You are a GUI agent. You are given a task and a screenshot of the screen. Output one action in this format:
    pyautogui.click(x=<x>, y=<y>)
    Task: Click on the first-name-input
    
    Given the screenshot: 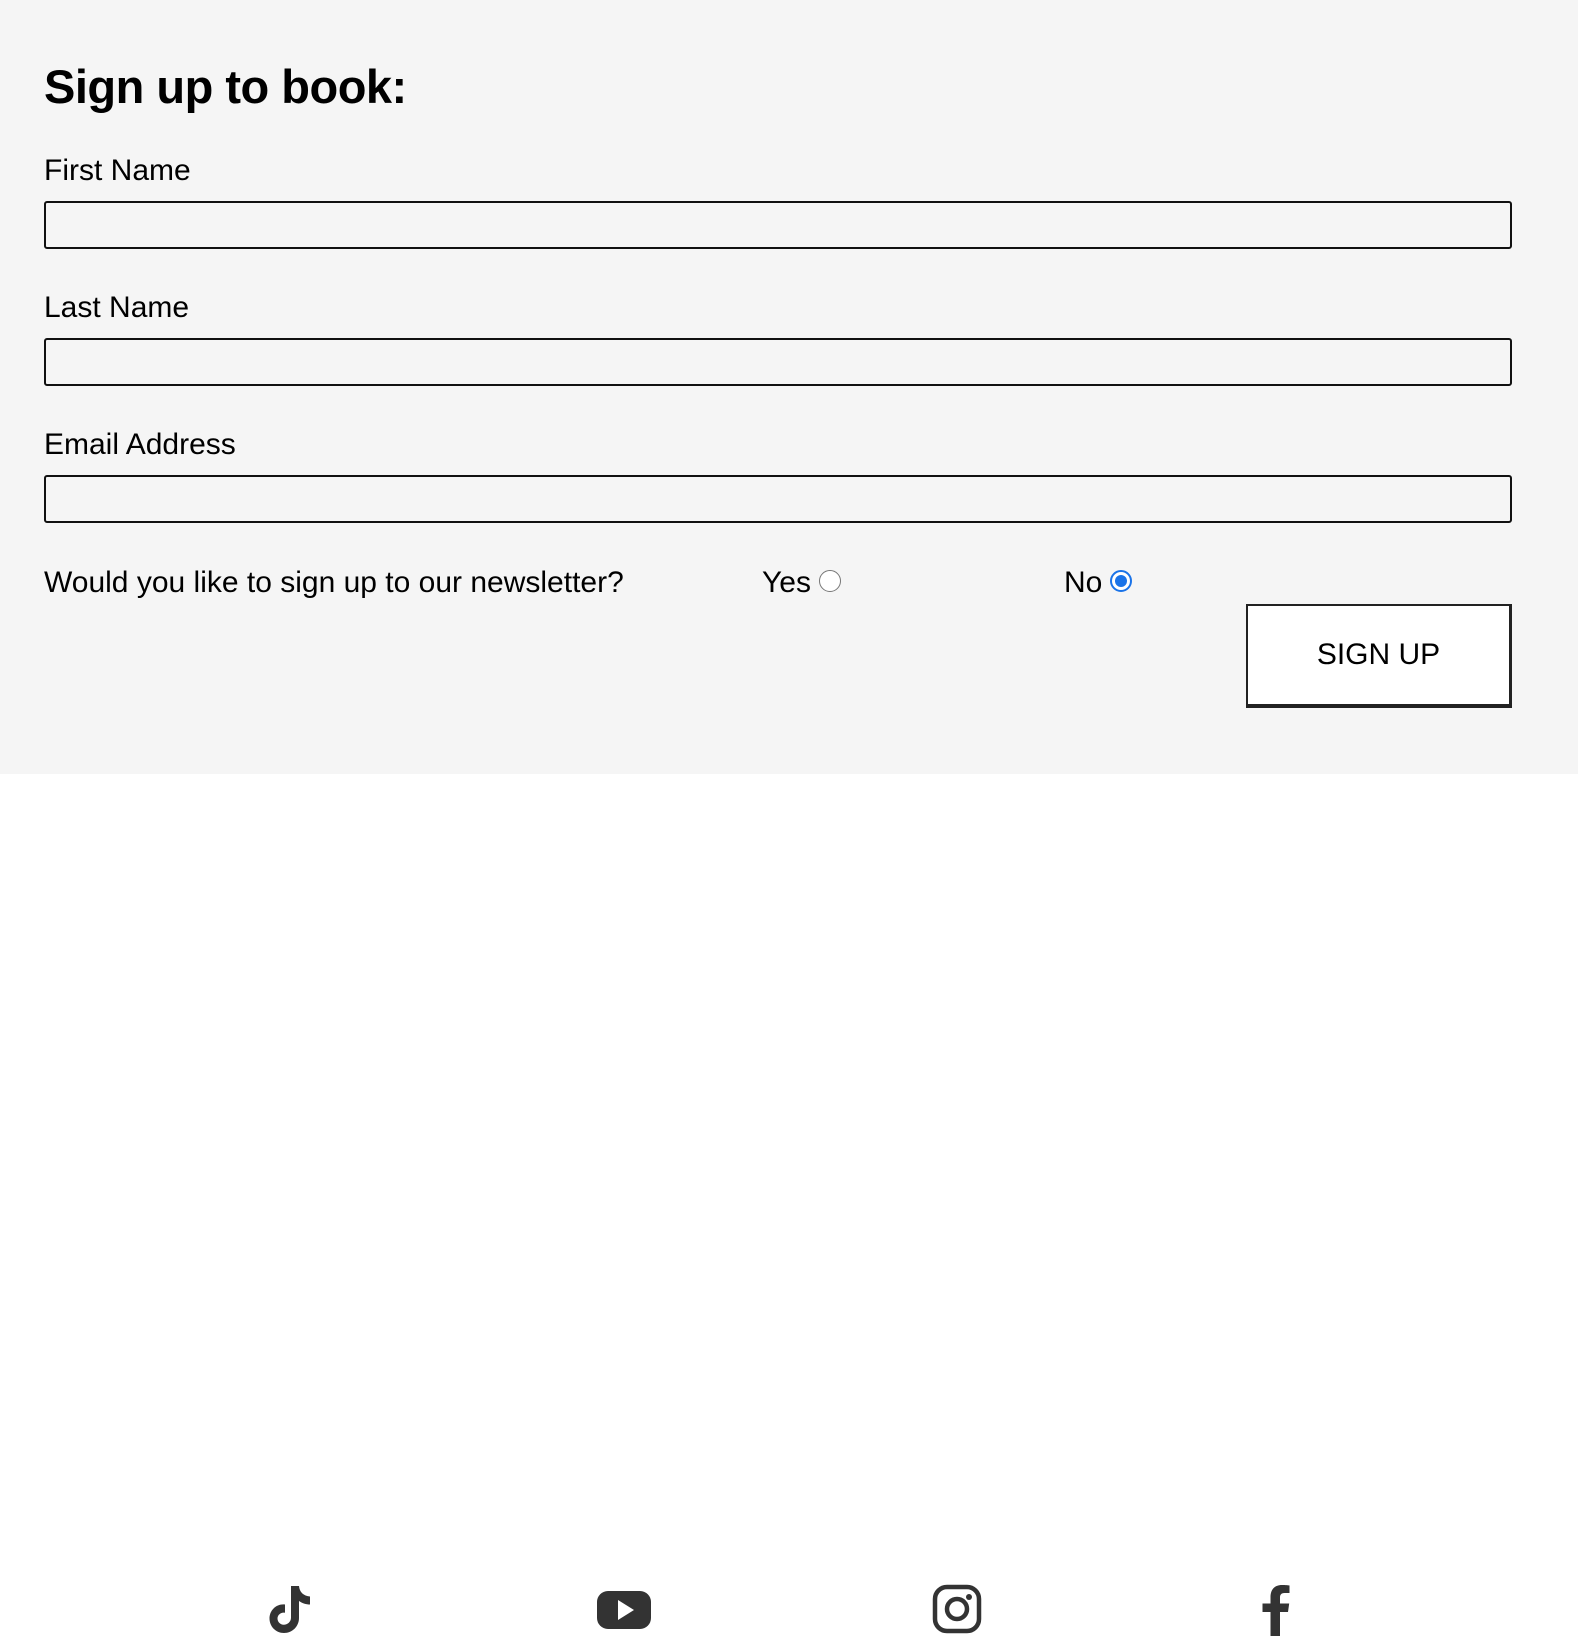 What is the action you would take?
    pyautogui.click(x=778, y=225)
    